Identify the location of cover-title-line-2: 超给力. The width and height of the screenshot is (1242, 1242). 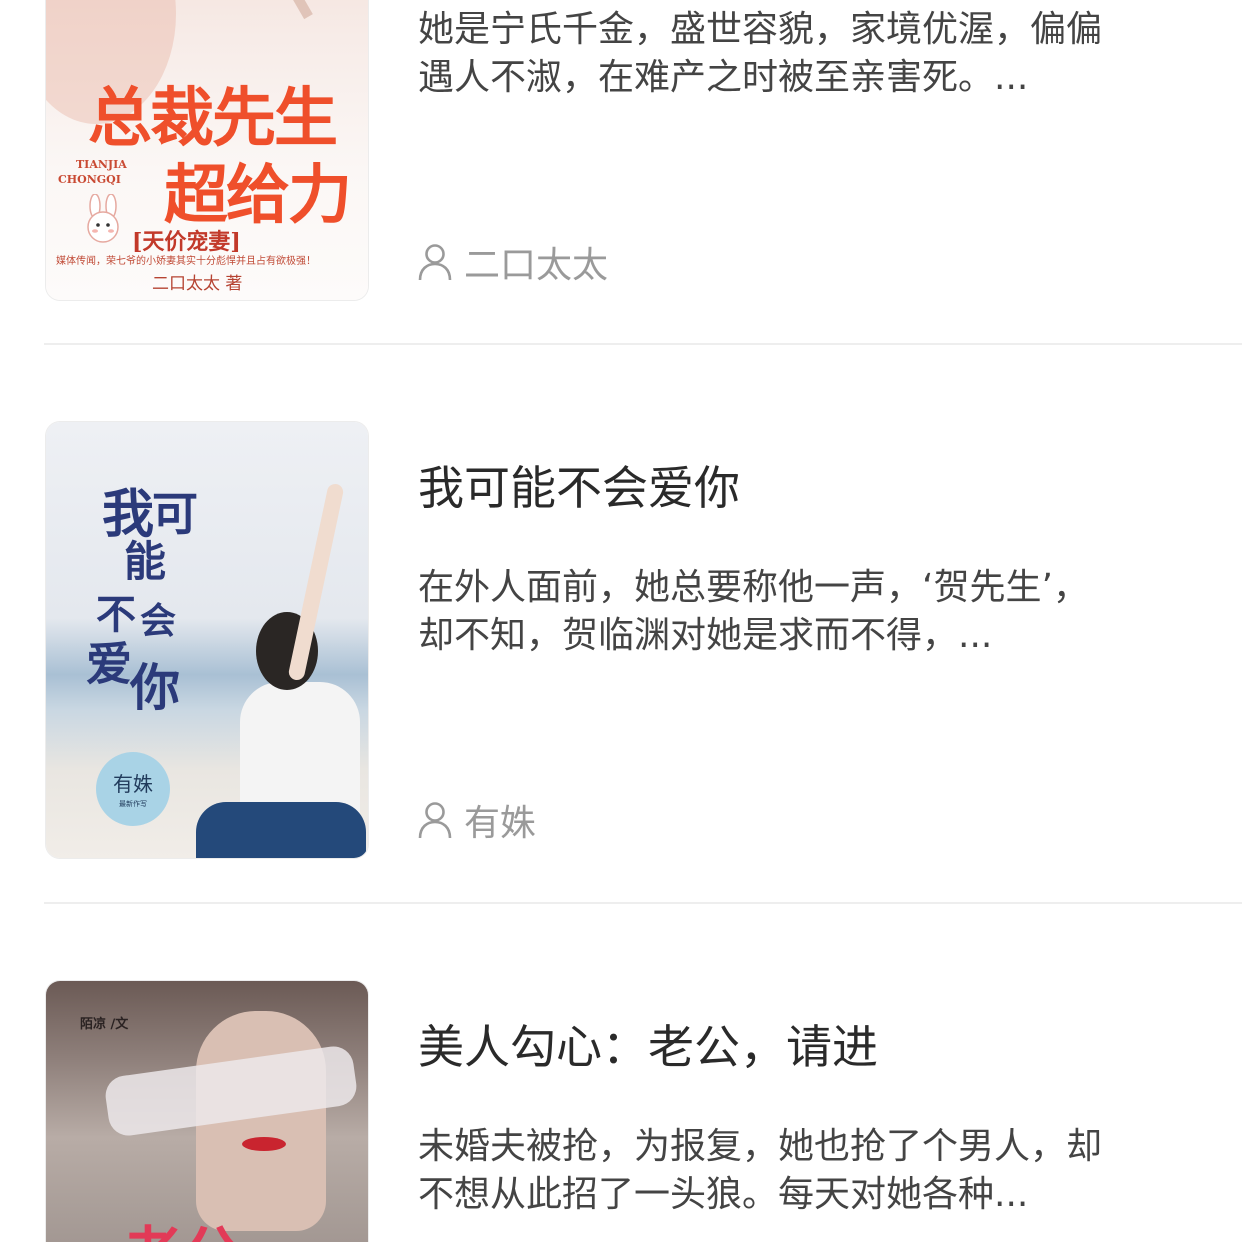
(258, 195).